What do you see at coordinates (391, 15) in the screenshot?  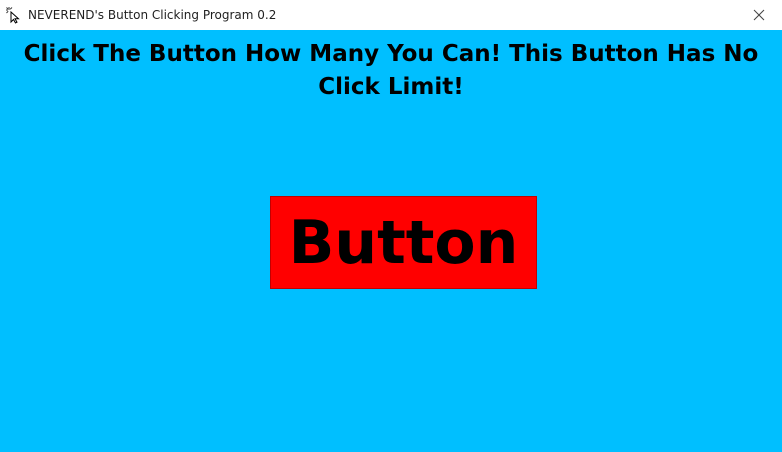 I see `title-bar: NEVEREND's Button Clicking Program 0.2` at bounding box center [391, 15].